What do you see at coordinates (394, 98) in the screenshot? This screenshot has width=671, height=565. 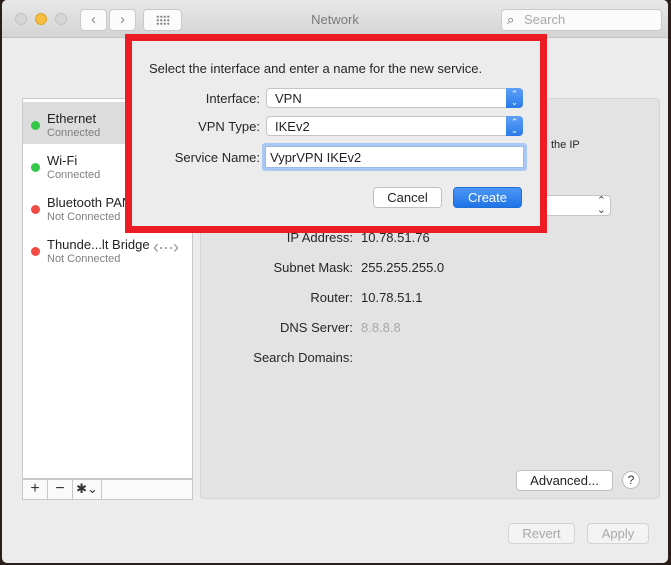 I see `interface-popup: VPN ⌃ ⌄` at bounding box center [394, 98].